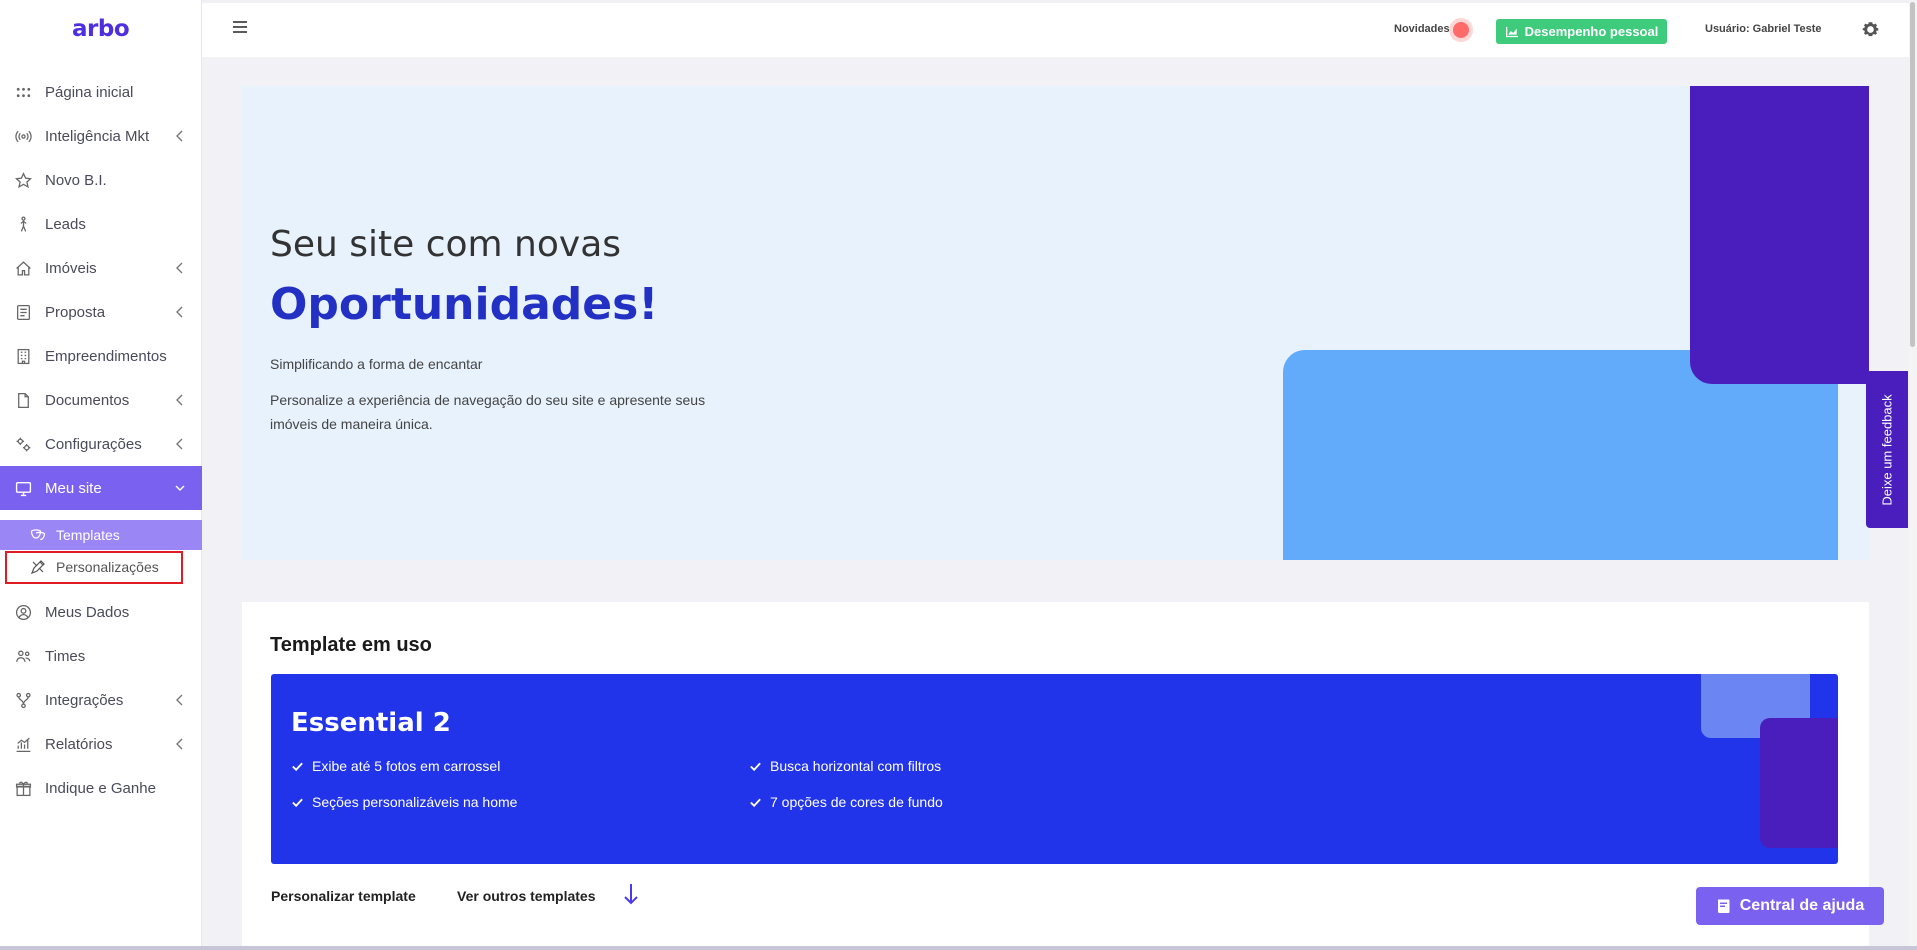  Describe the element at coordinates (240, 27) in the screenshot. I see `menu-icon` at that location.